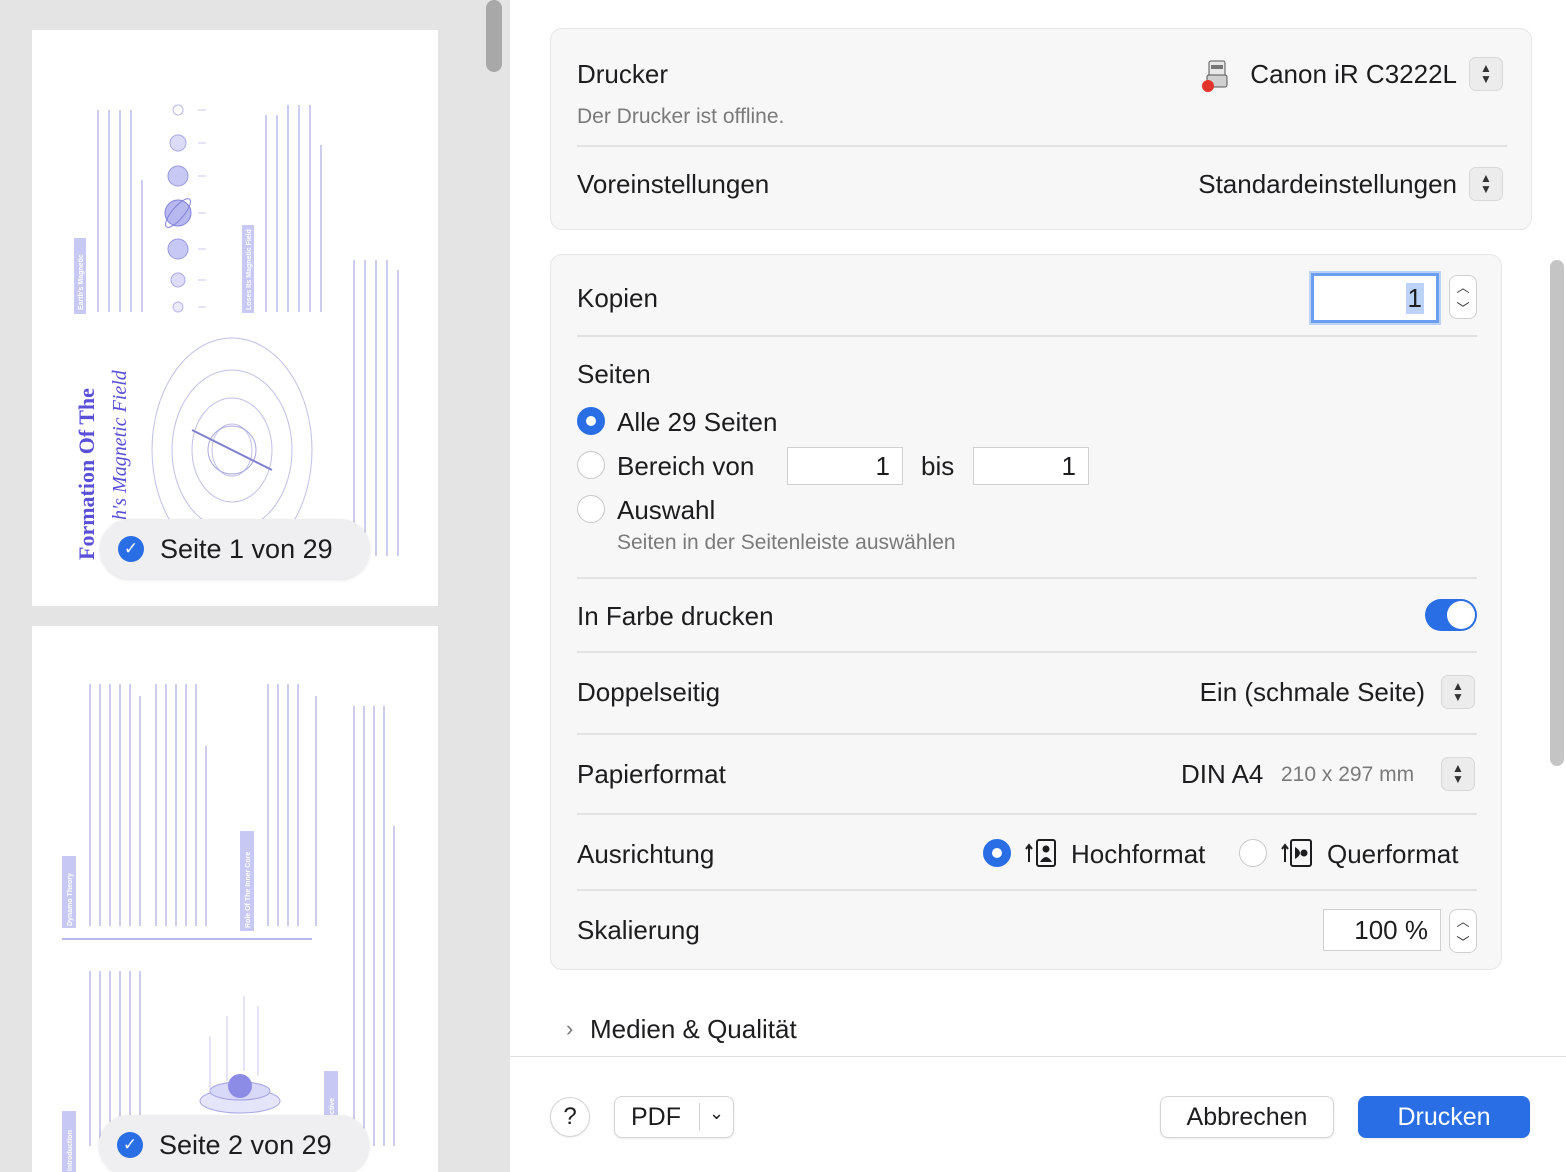  What do you see at coordinates (697, 422) in the screenshot?
I see `pages-all-label: Alle 29 Seiten` at bounding box center [697, 422].